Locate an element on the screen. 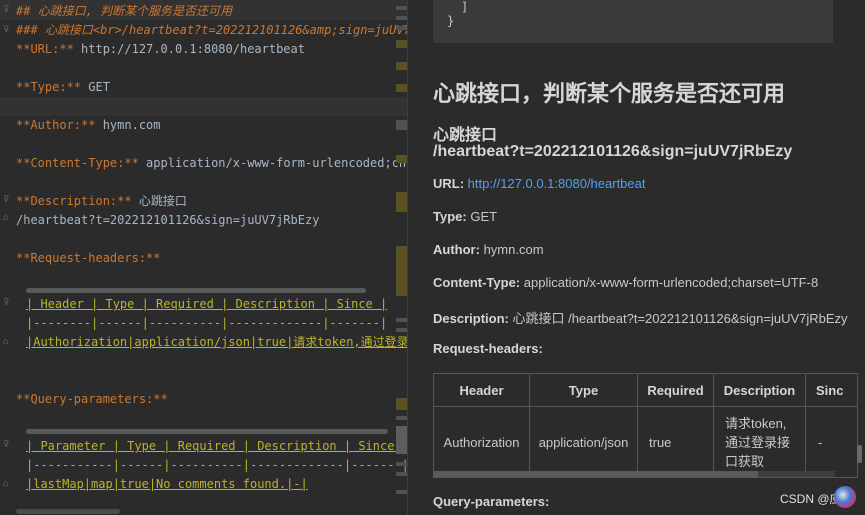  content-type-value: application/x-www-form-urlencoded;chars is located at coordinates (272, 163).